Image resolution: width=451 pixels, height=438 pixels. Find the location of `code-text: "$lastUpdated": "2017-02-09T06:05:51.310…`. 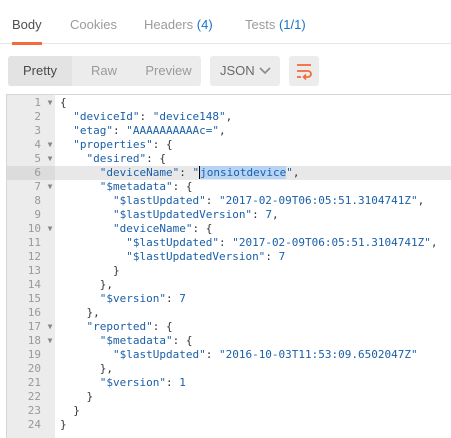

code-text: "$lastUpdated": "2017-02-09T06:05:51.310… is located at coordinates (282, 242).